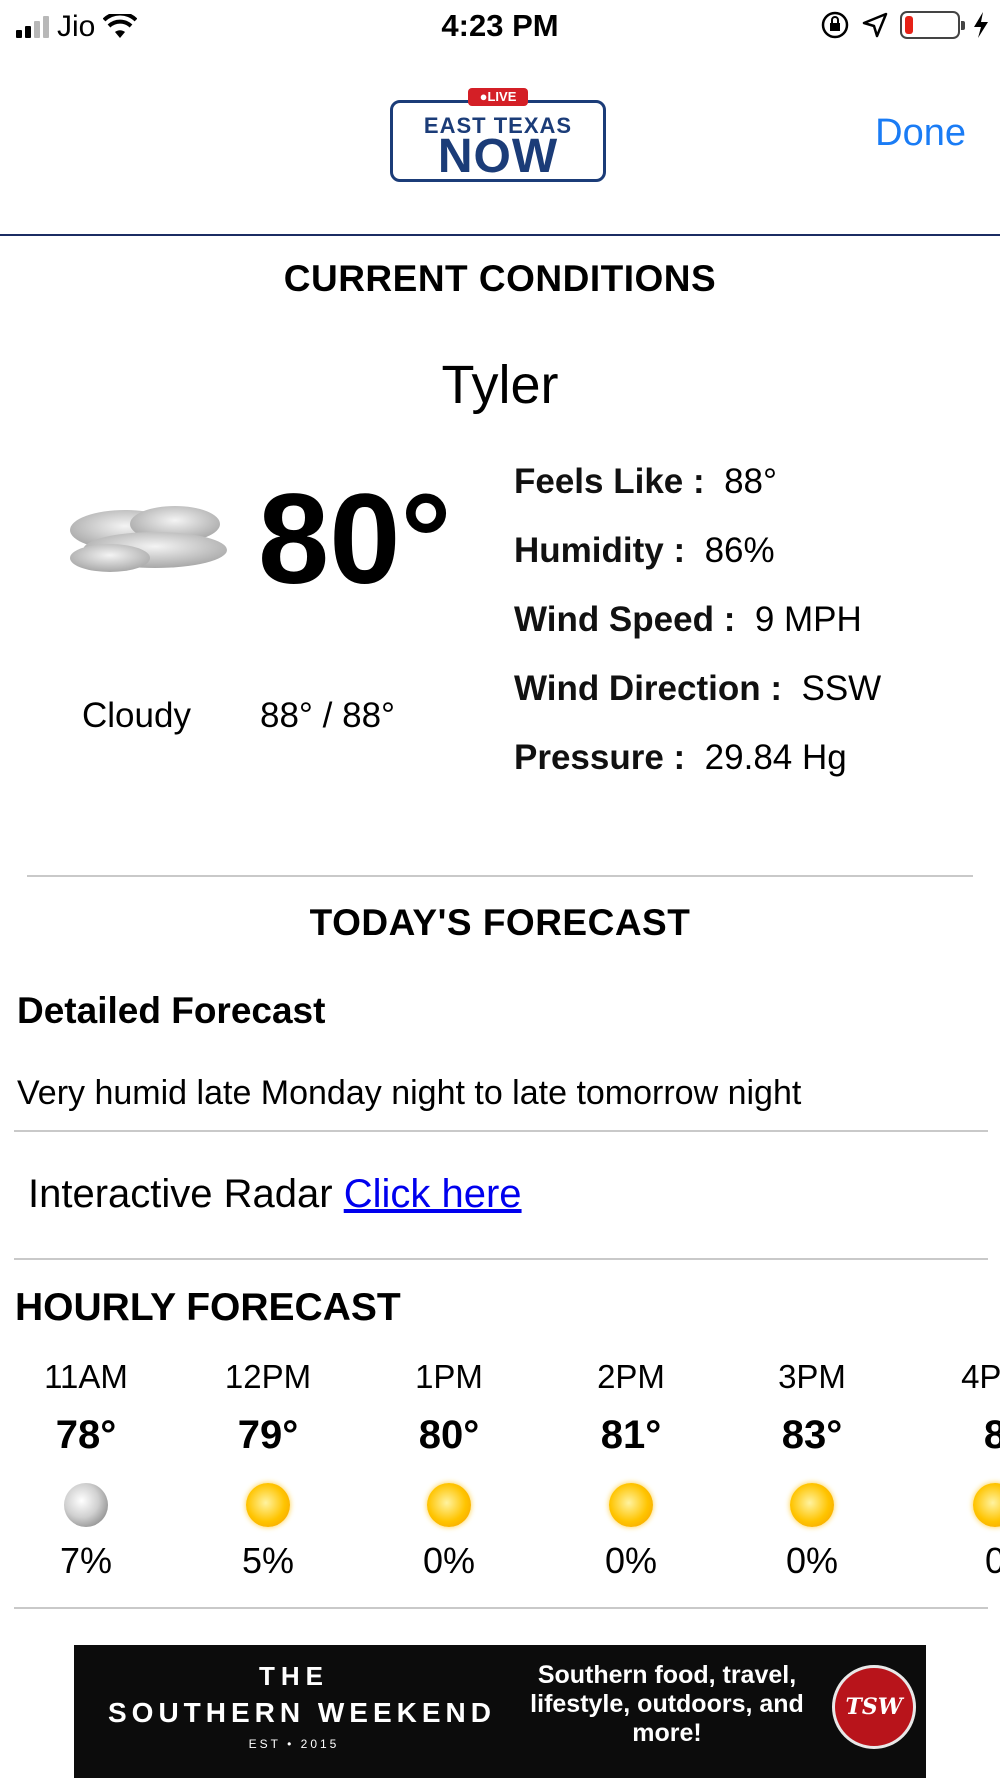 This screenshot has width=1000, height=1778. I want to click on ad-title-line2: SOUTHERN WEEKEND, so click(301, 1712).